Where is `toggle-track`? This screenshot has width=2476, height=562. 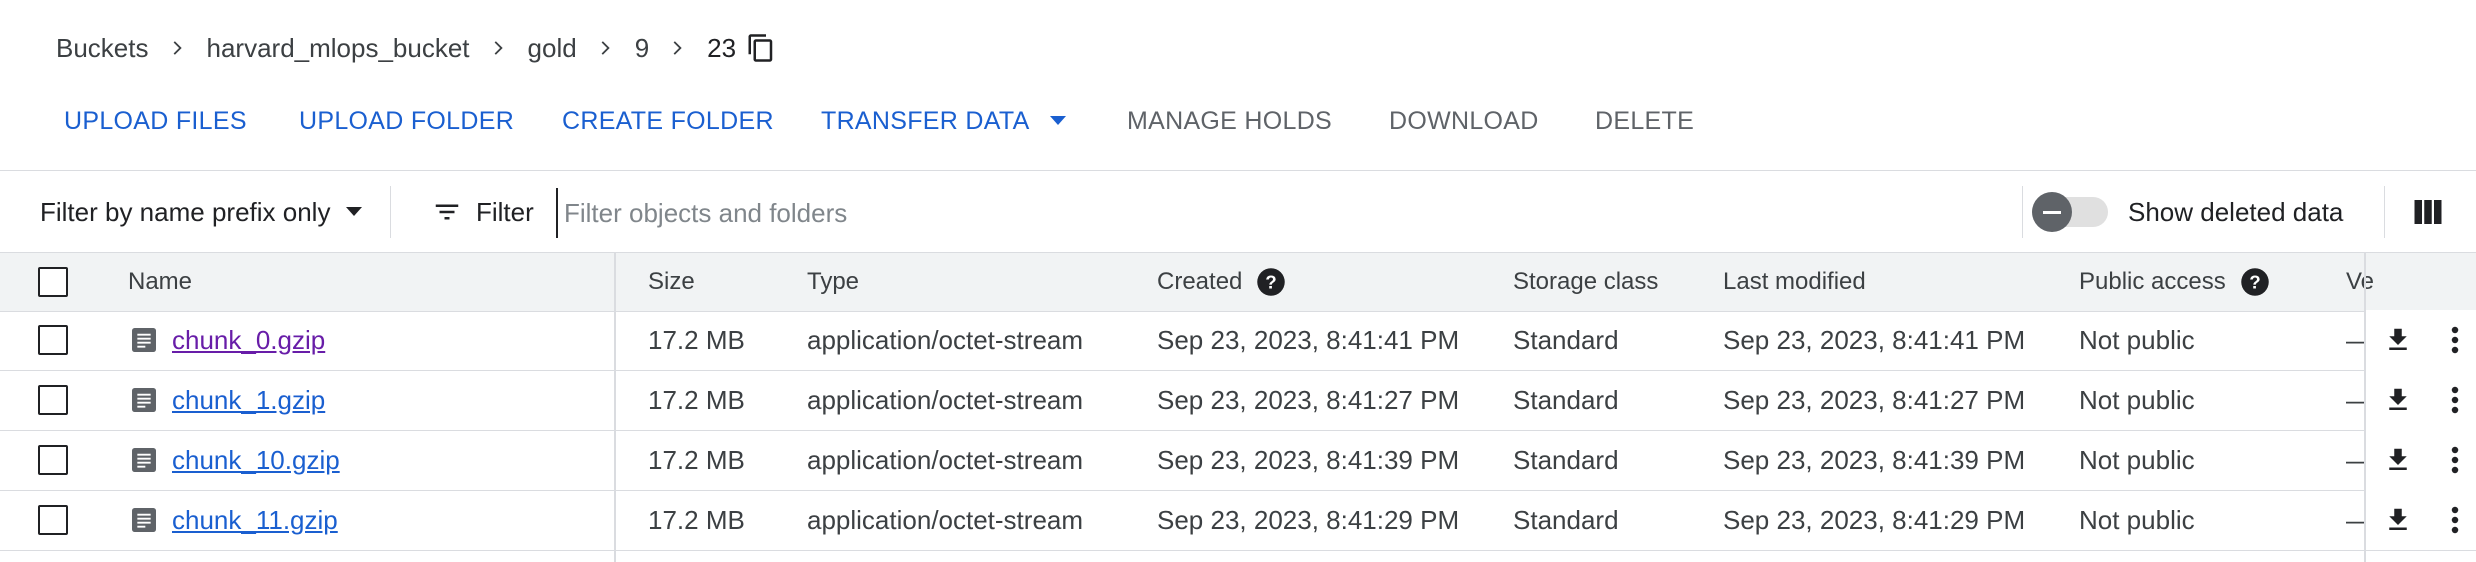 toggle-track is located at coordinates (2070, 212).